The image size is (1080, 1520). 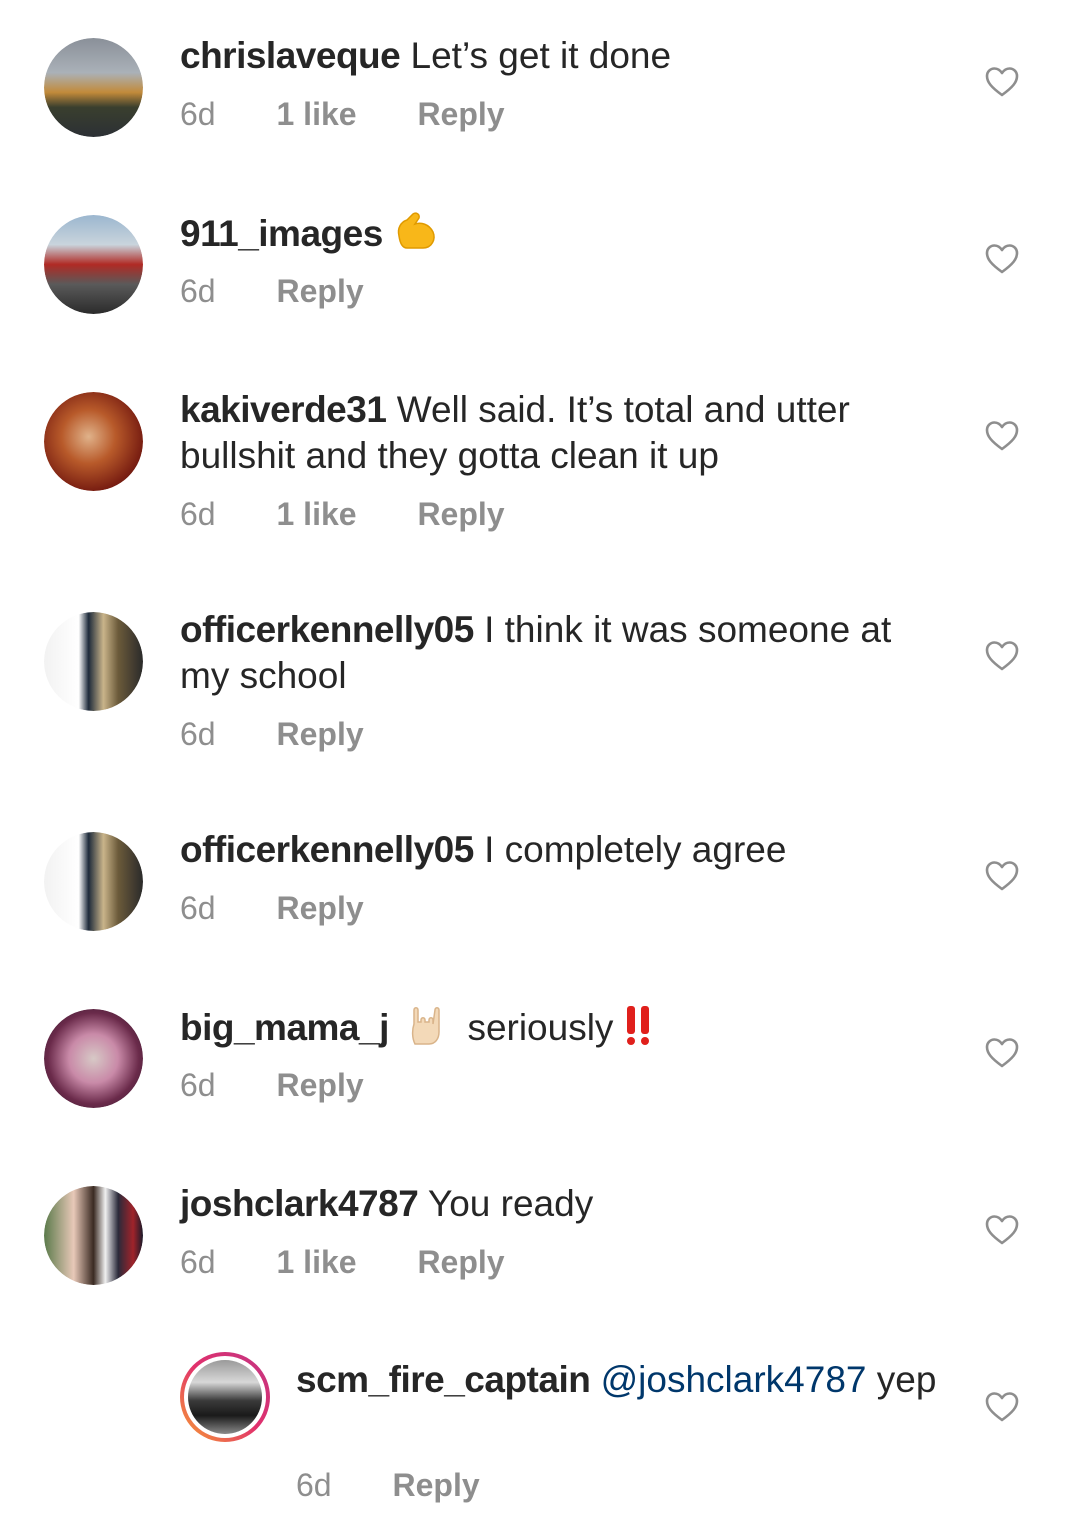 What do you see at coordinates (416, 230) in the screenshot?
I see `flexed-biceps-icon` at bounding box center [416, 230].